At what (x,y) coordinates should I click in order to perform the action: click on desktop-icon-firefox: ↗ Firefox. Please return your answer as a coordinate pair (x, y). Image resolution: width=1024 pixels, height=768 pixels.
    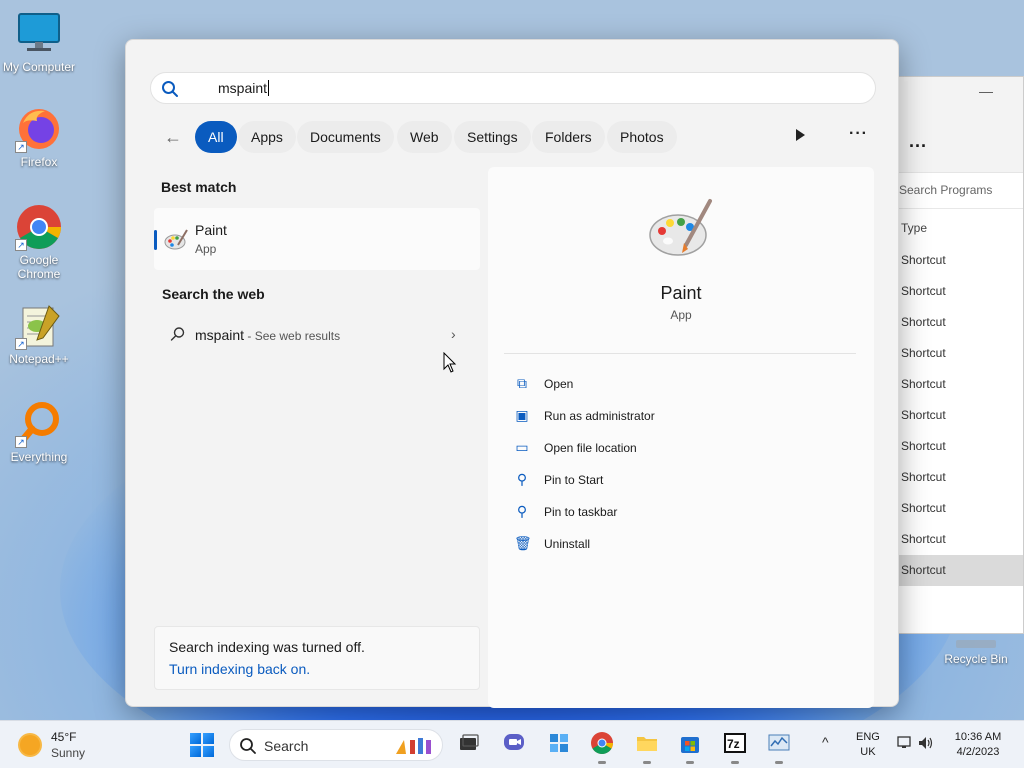
    Looking at the image, I should click on (39, 137).